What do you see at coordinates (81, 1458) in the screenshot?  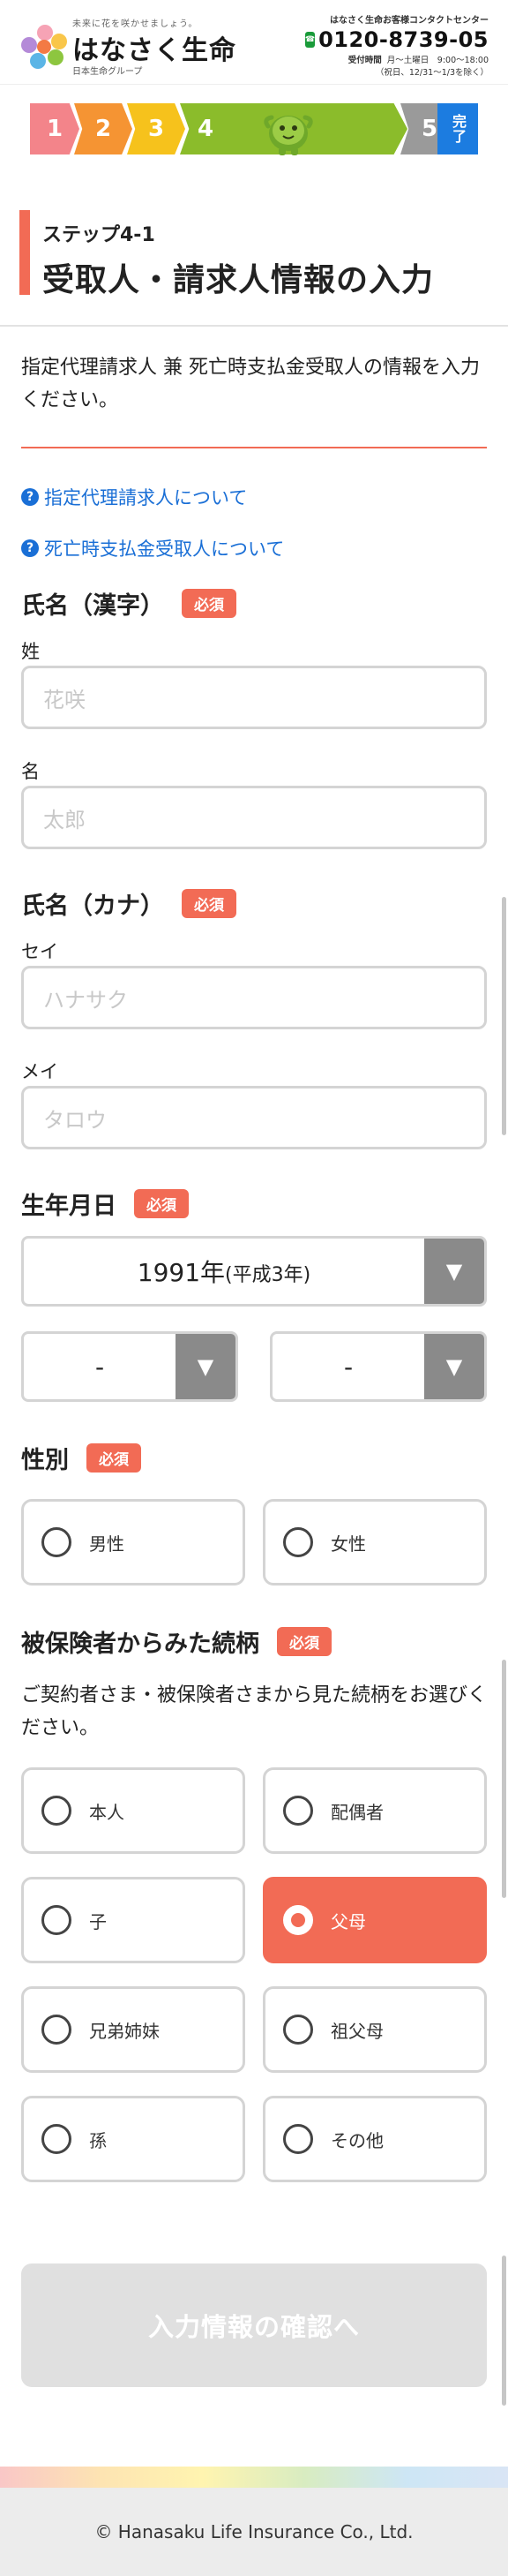 I see `gender-heading: 性別 必須` at bounding box center [81, 1458].